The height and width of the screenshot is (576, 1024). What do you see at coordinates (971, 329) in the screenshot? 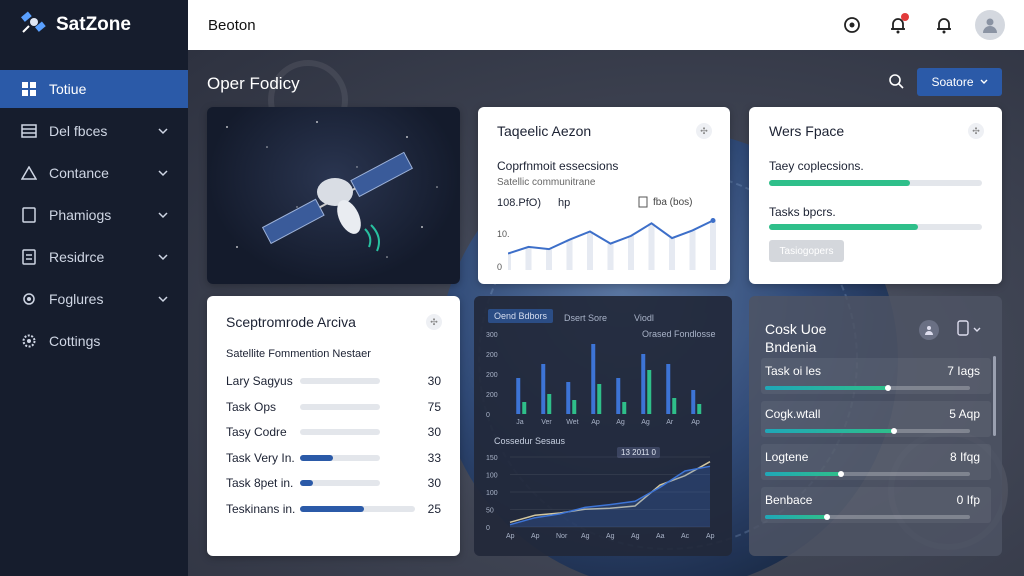
I see `device-dropdown` at bounding box center [971, 329].